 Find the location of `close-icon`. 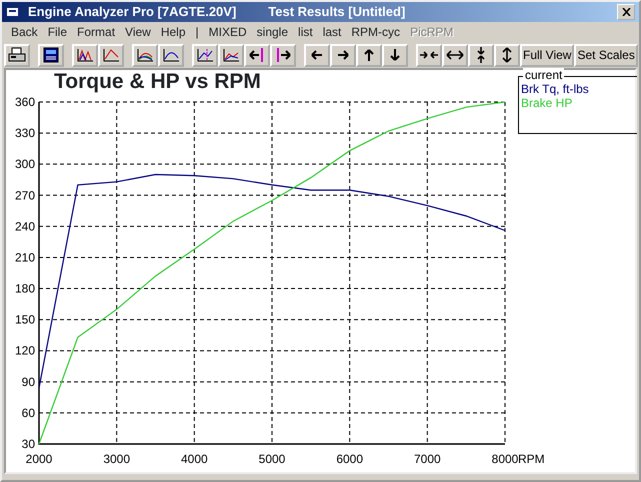

close-icon is located at coordinates (626, 12).